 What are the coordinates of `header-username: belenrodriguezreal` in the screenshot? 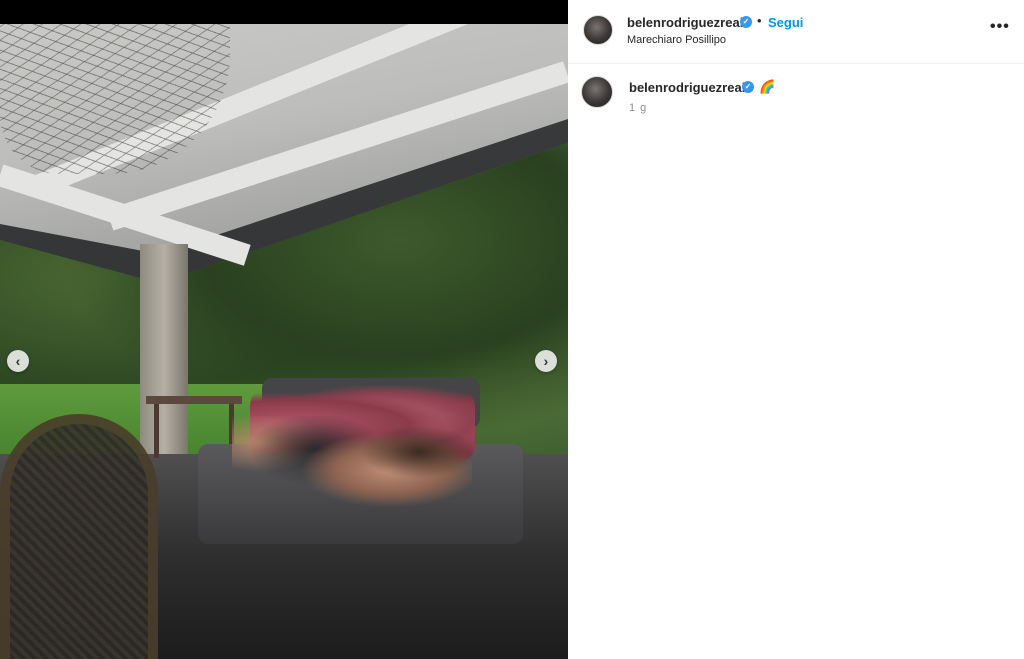 It's located at (685, 22).